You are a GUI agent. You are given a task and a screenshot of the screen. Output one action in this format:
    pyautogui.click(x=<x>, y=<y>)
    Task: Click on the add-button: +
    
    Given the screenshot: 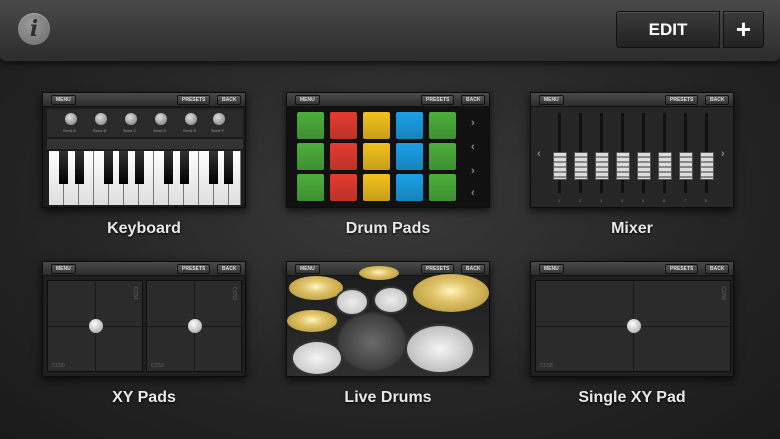 What is the action you would take?
    pyautogui.click(x=743, y=29)
    